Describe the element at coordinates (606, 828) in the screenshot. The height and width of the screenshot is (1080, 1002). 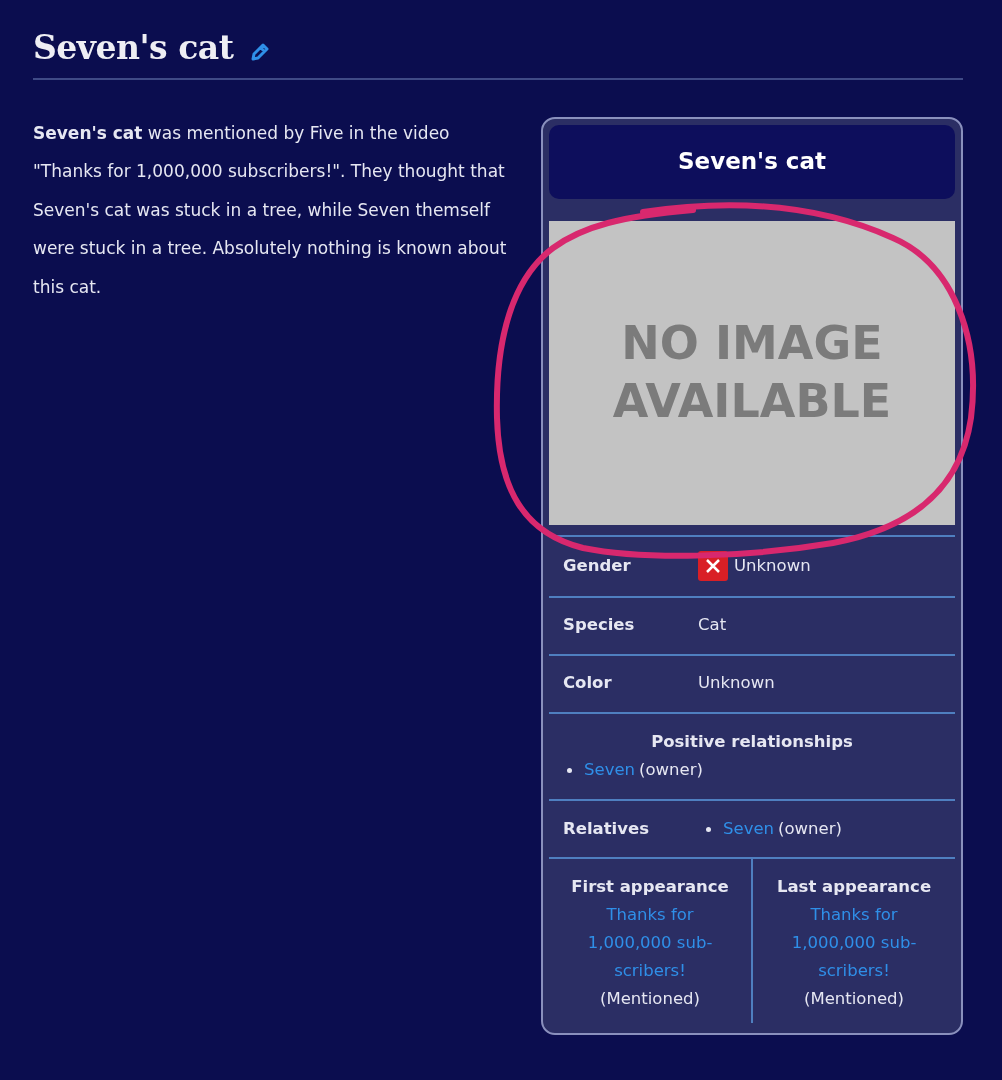
I see `field-label: Relatives` at that location.